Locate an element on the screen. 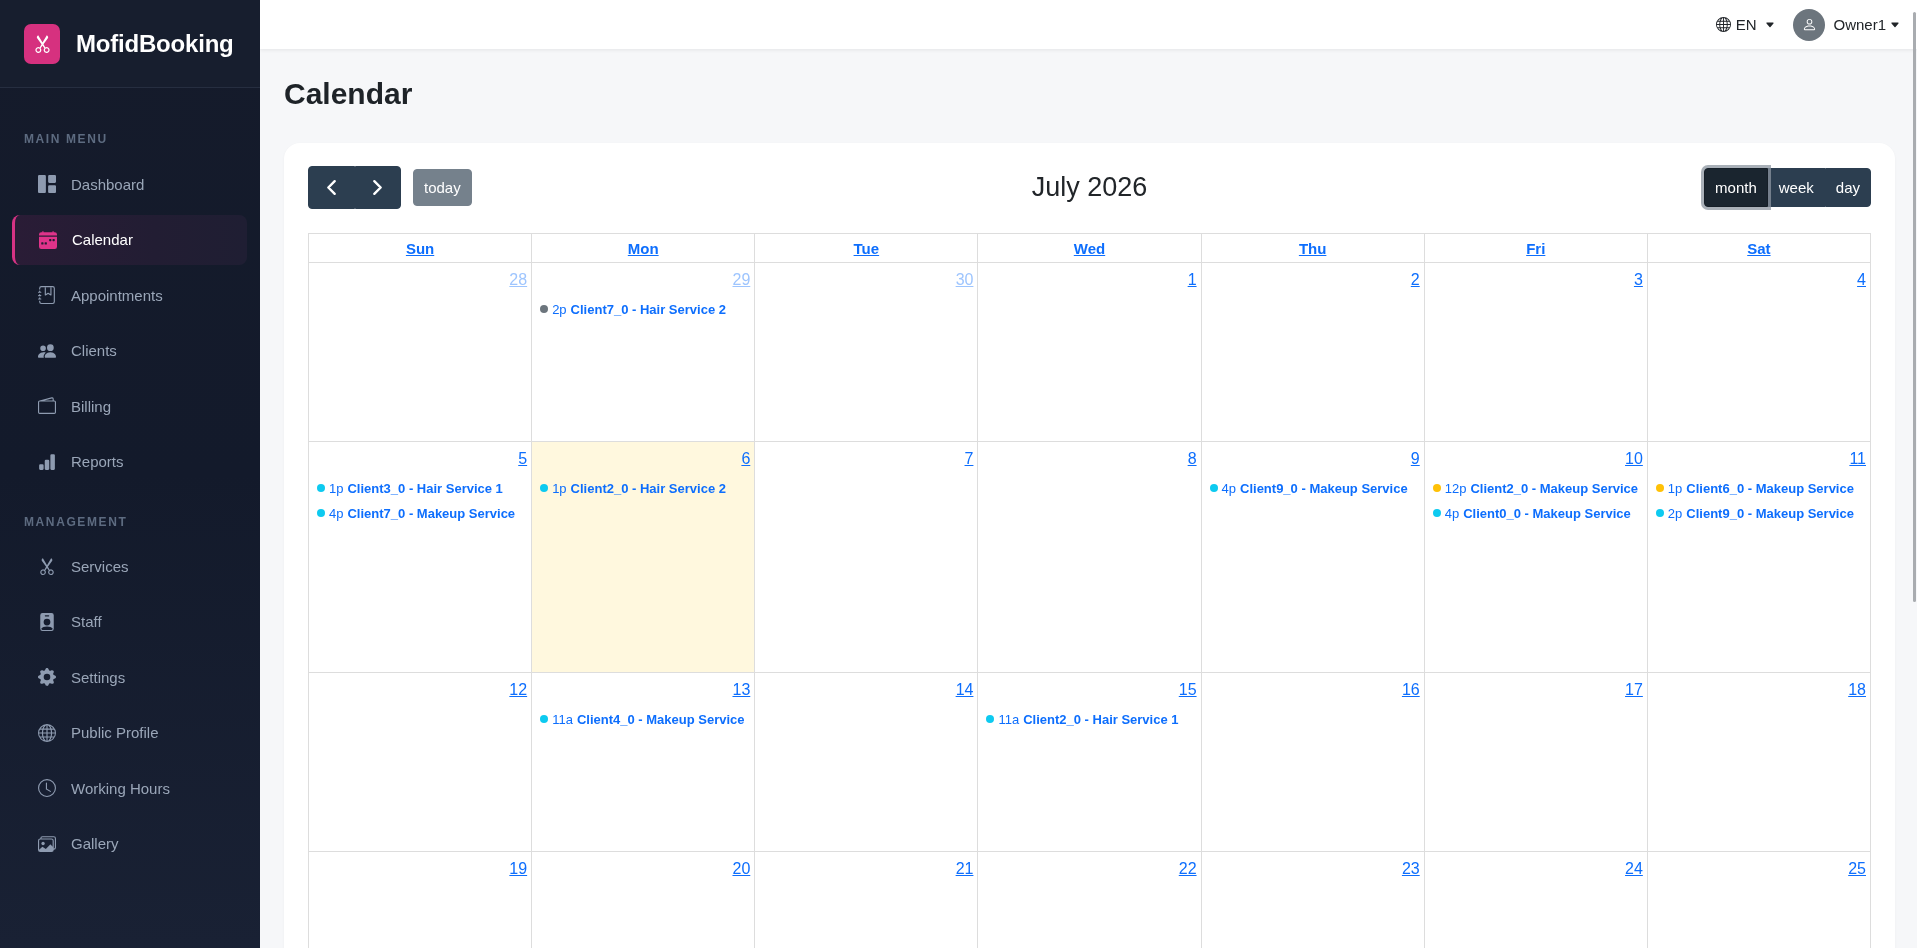 The image size is (1917, 948). day-number-link: 14 is located at coordinates (964, 690).